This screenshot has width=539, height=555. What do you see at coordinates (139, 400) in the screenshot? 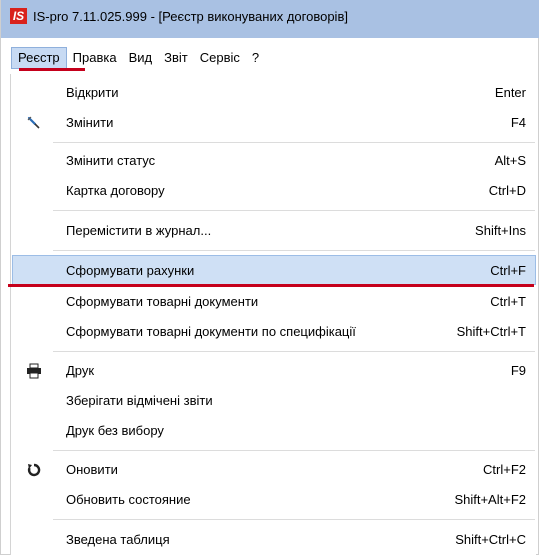
I see `menu-item-label: Зберігати відмічені звіти` at bounding box center [139, 400].